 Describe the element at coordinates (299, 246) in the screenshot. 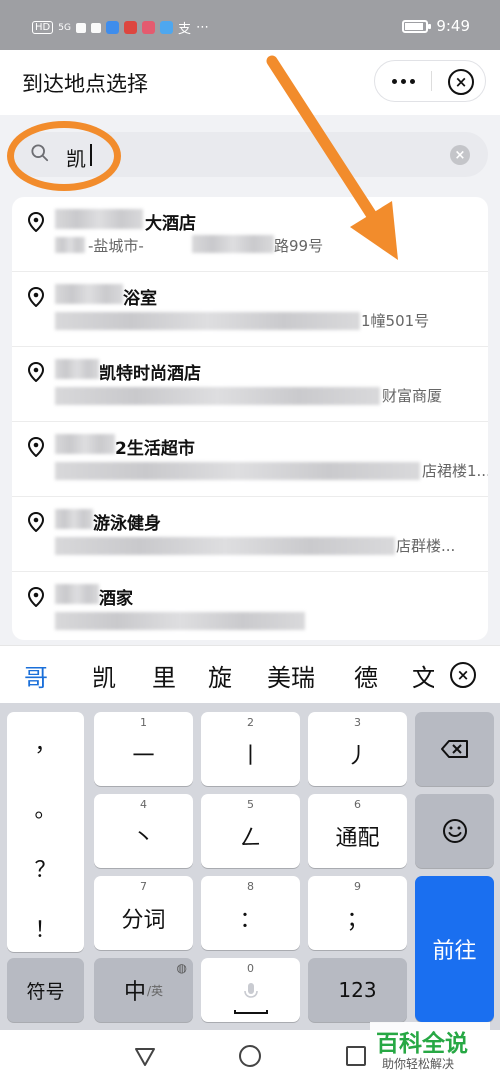

I see `result-address-tail: 路99号` at that location.